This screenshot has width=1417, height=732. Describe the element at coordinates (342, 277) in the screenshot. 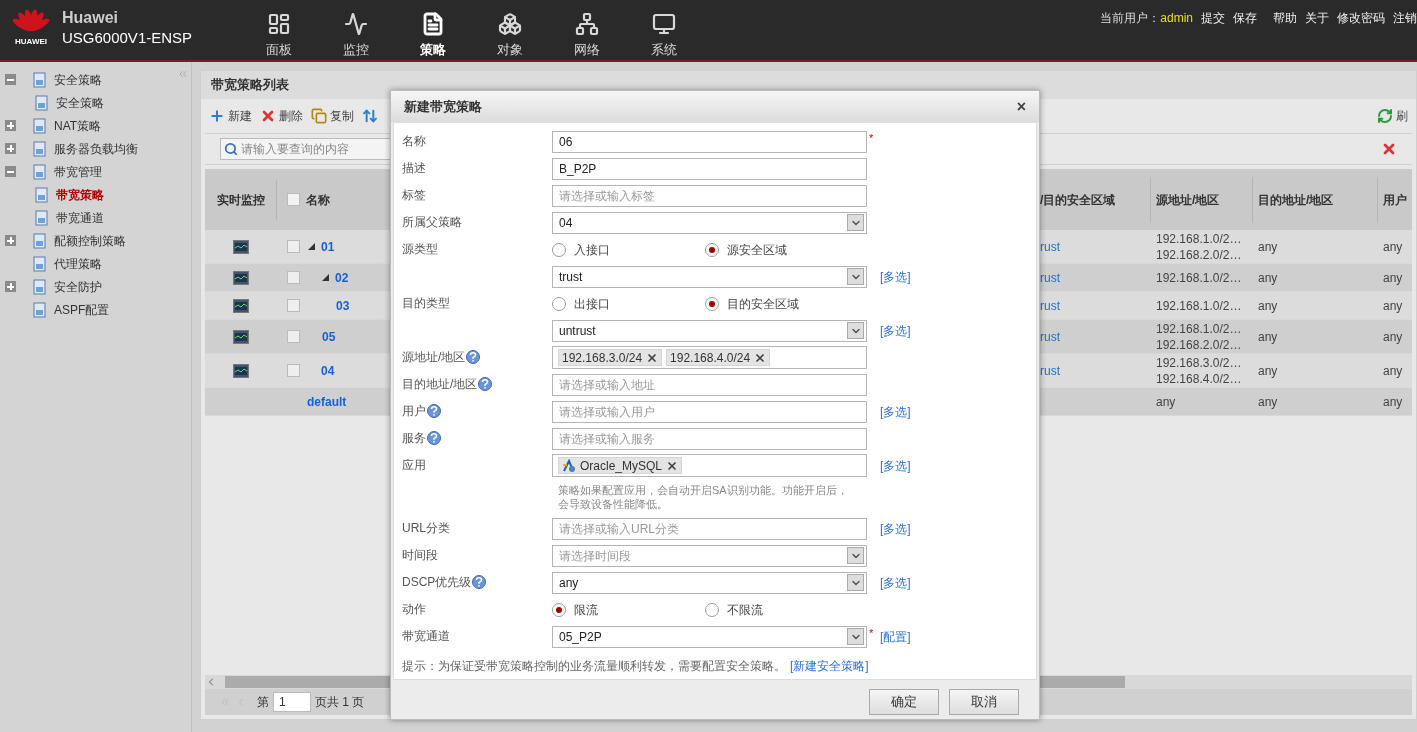

I see `policy-name-link: 02` at that location.